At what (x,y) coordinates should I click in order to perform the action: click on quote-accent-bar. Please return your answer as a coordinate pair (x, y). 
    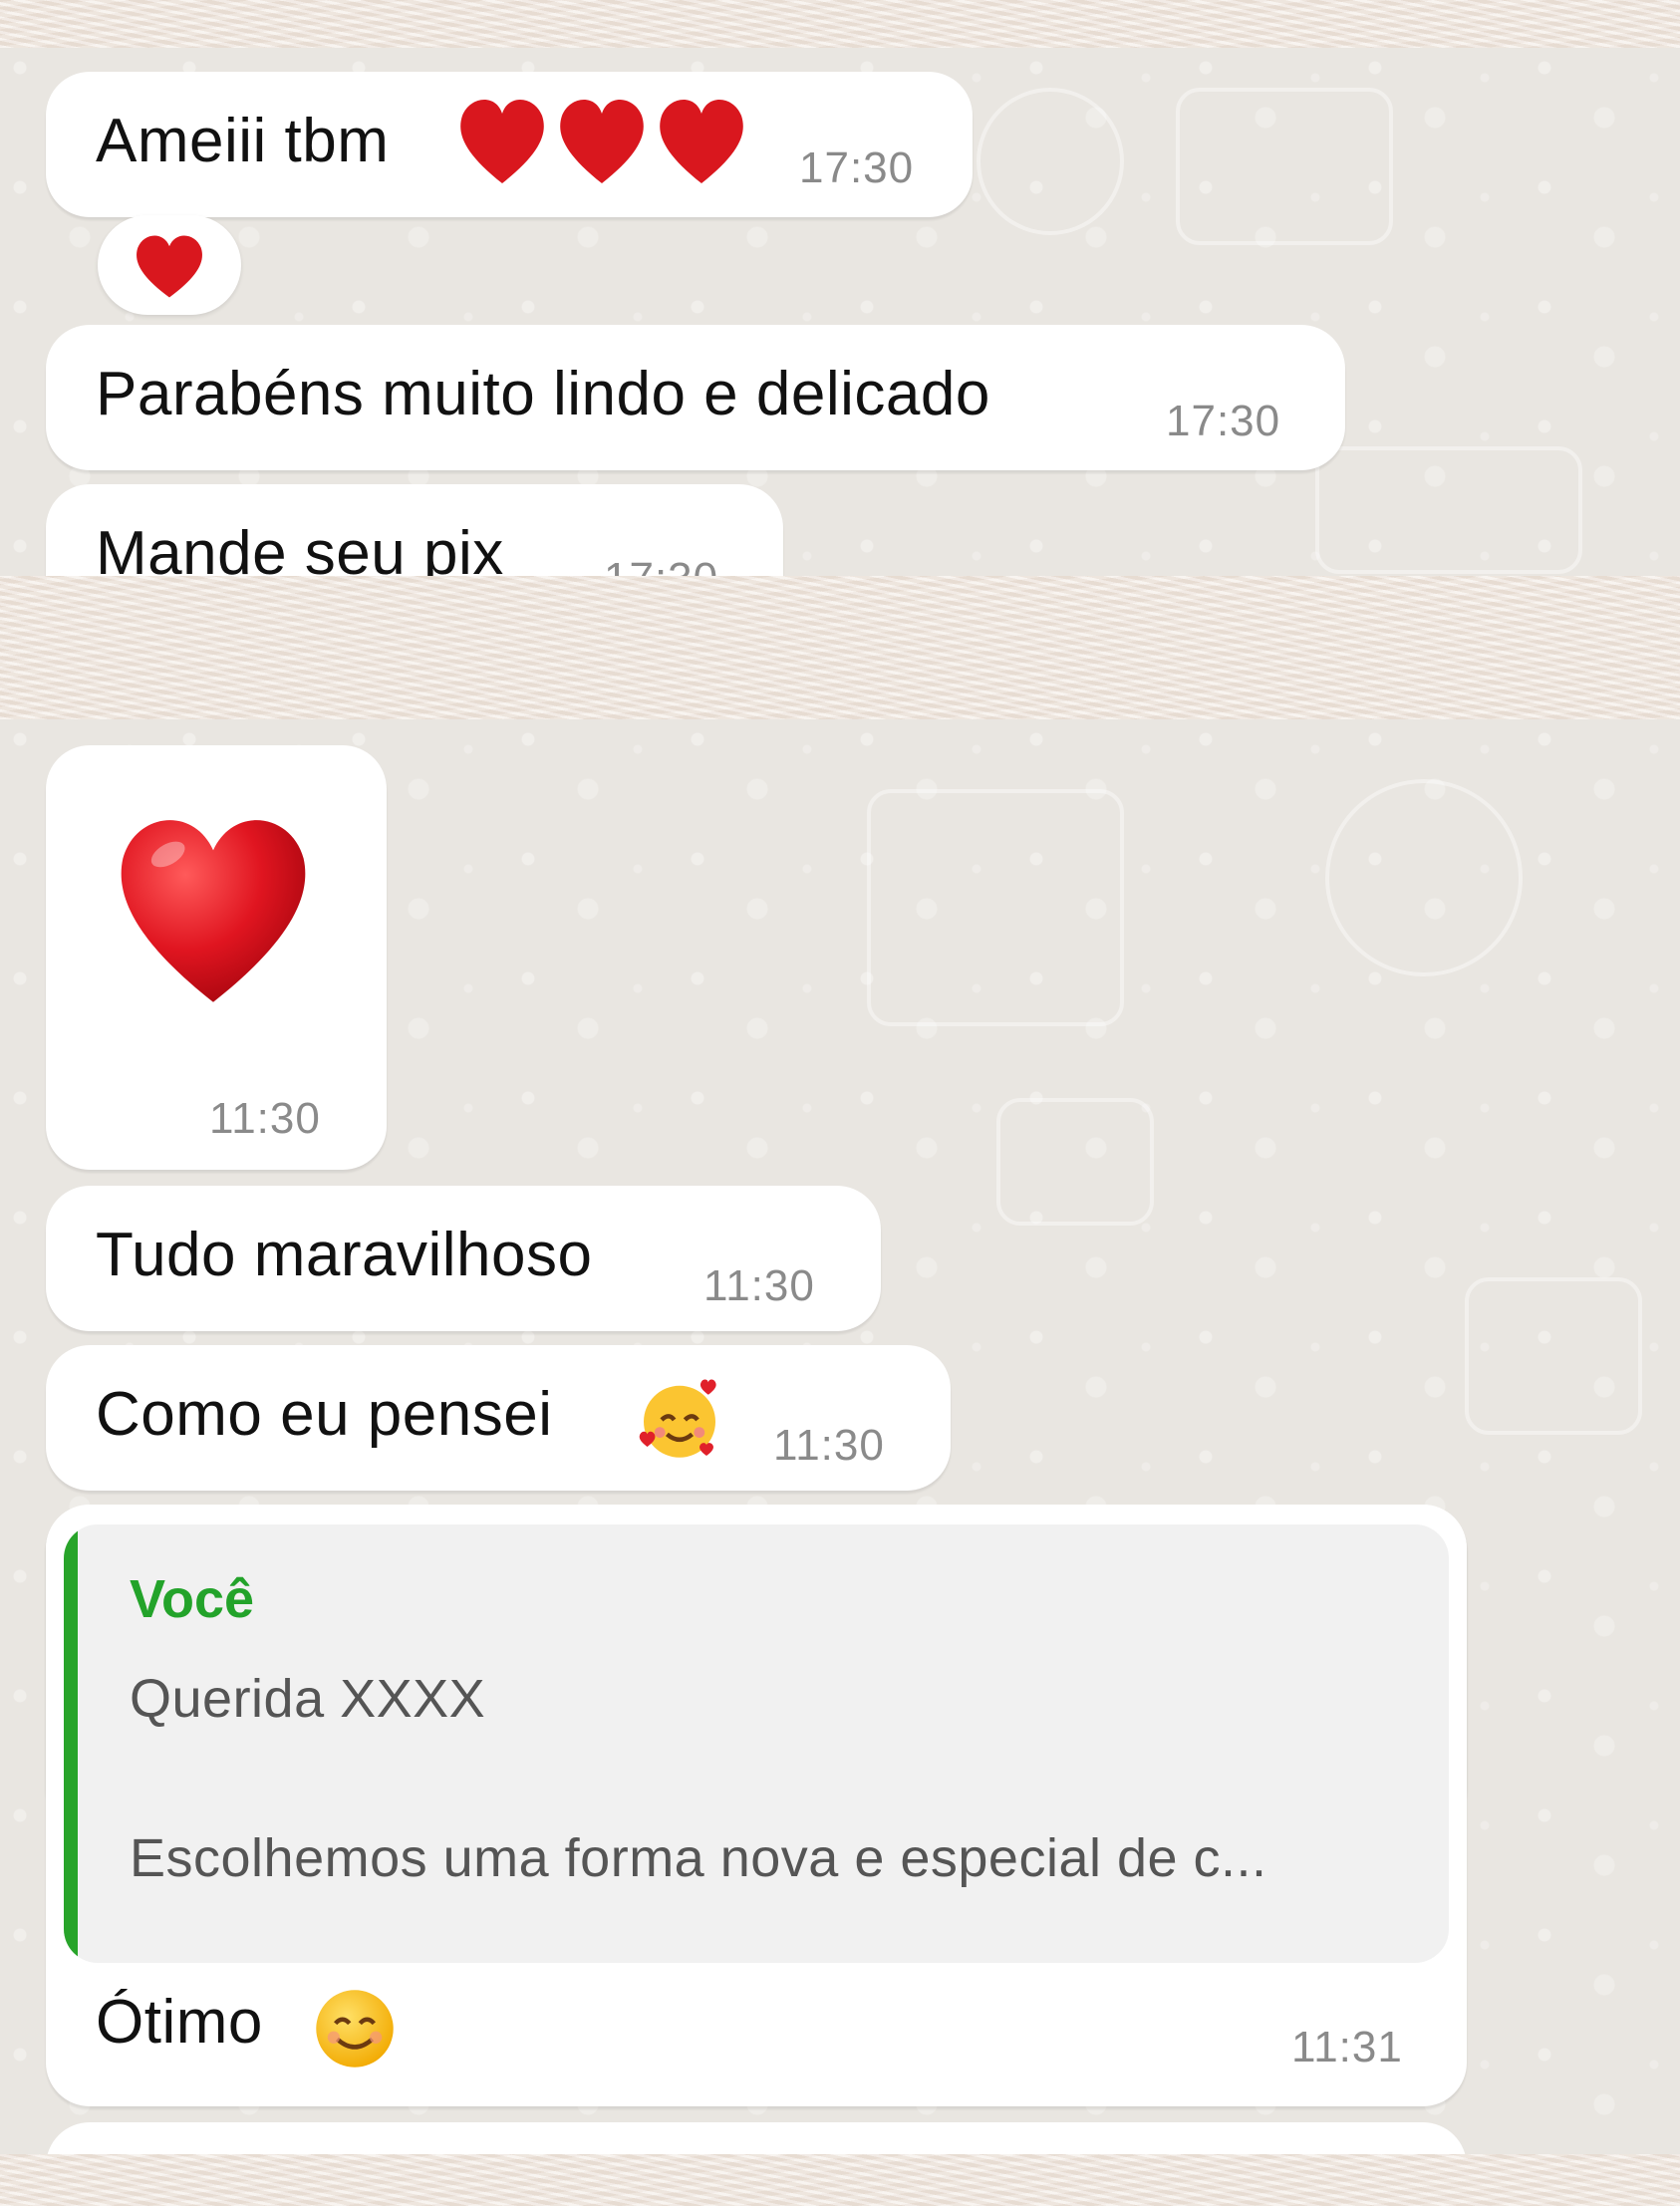
    Looking at the image, I should click on (71, 1743).